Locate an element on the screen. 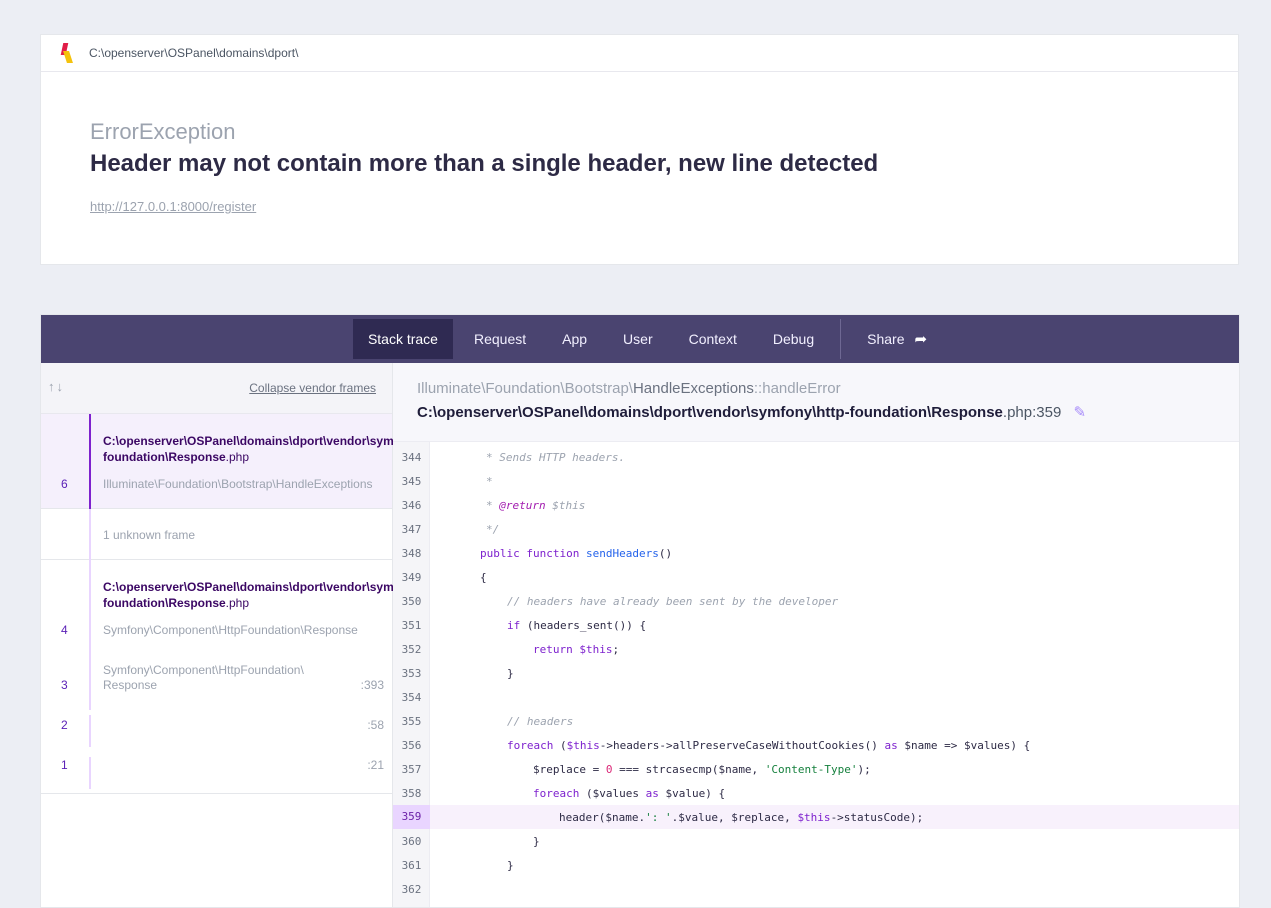  frame-number: 1 is located at coordinates (64, 765).